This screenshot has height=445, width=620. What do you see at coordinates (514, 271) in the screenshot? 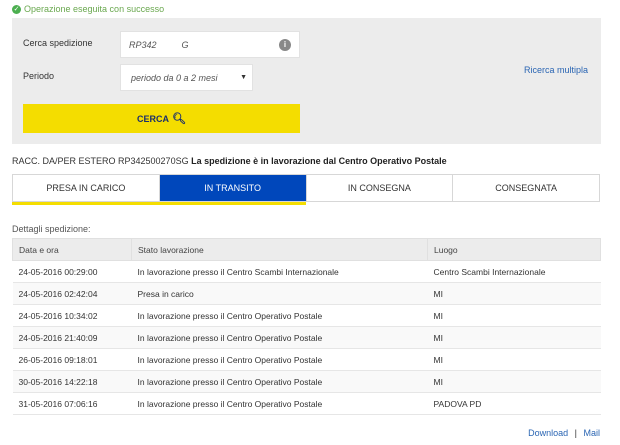
I see `cell-place: Centro Scambi Internazionale` at bounding box center [514, 271].